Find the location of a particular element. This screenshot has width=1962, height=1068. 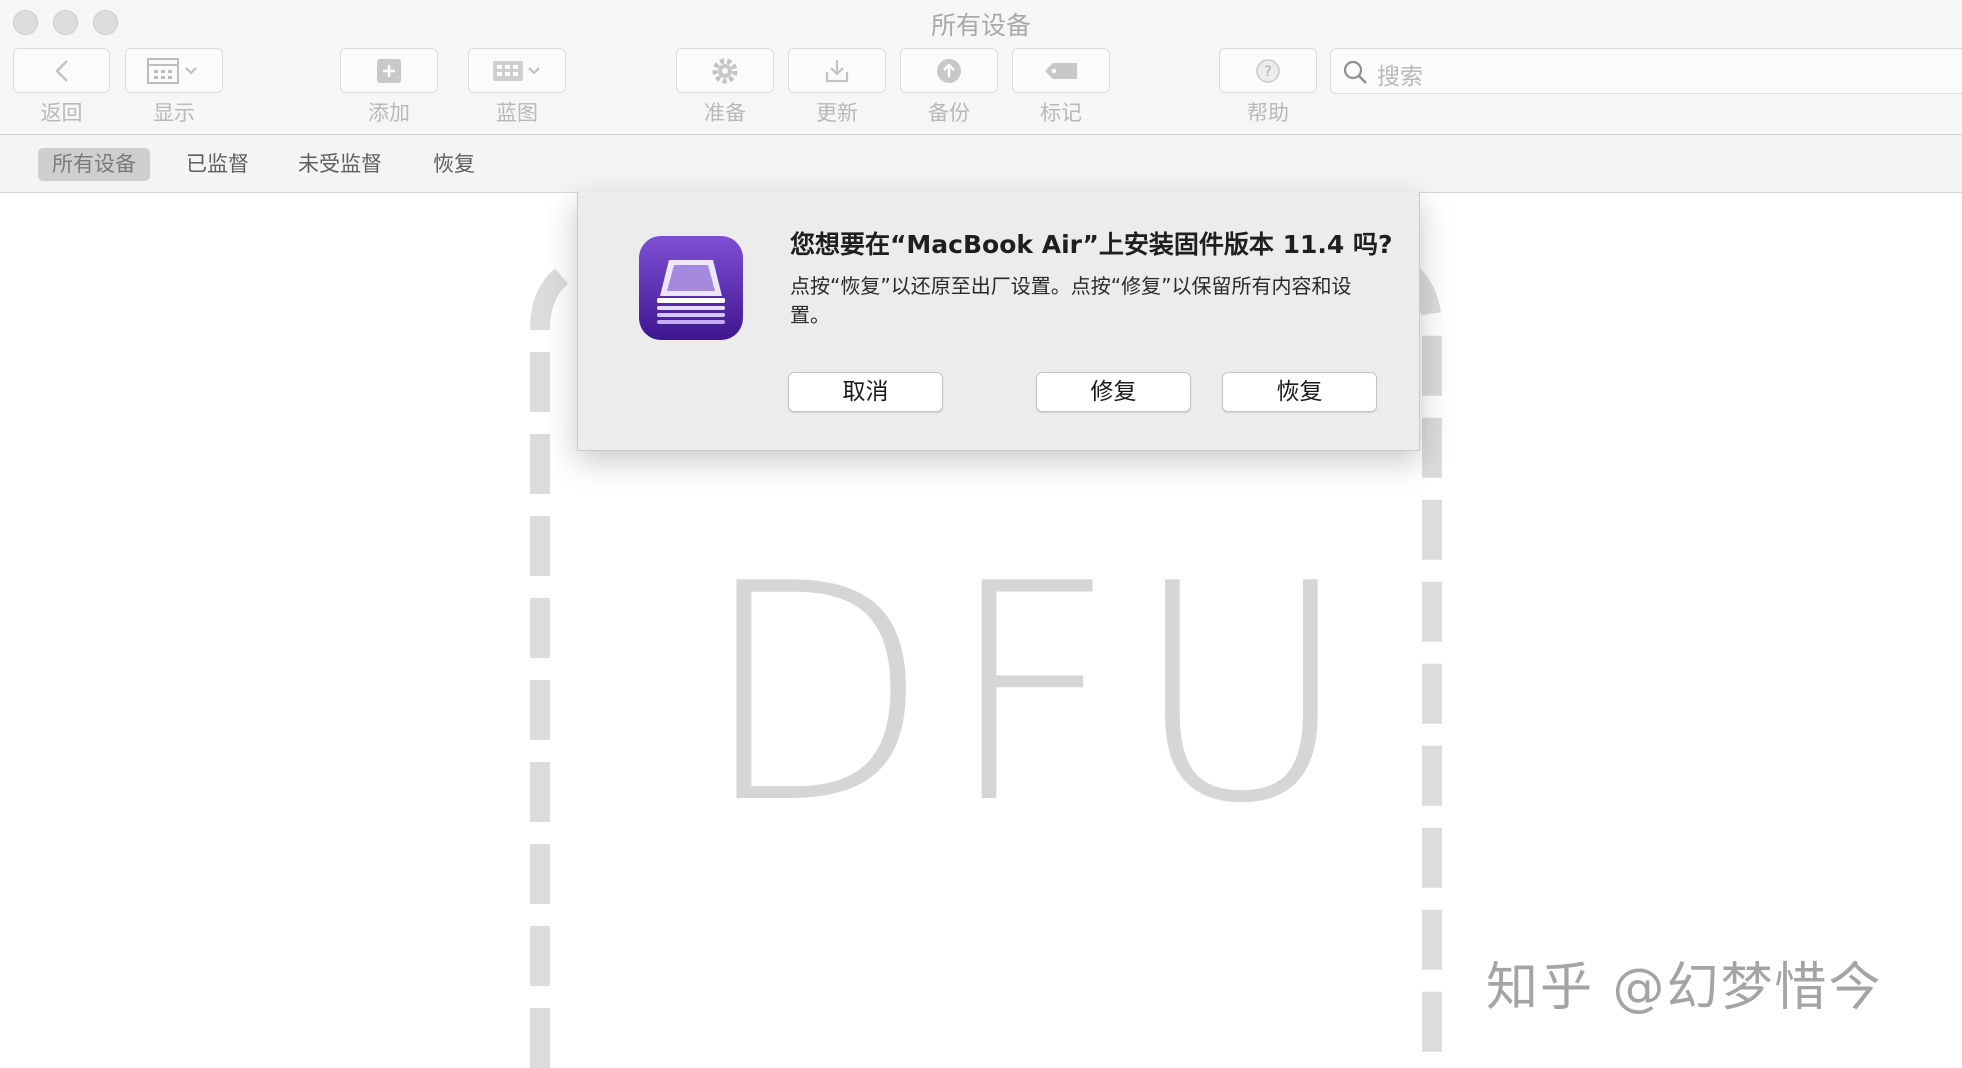

prepare-label: 准备 is located at coordinates (725, 113).